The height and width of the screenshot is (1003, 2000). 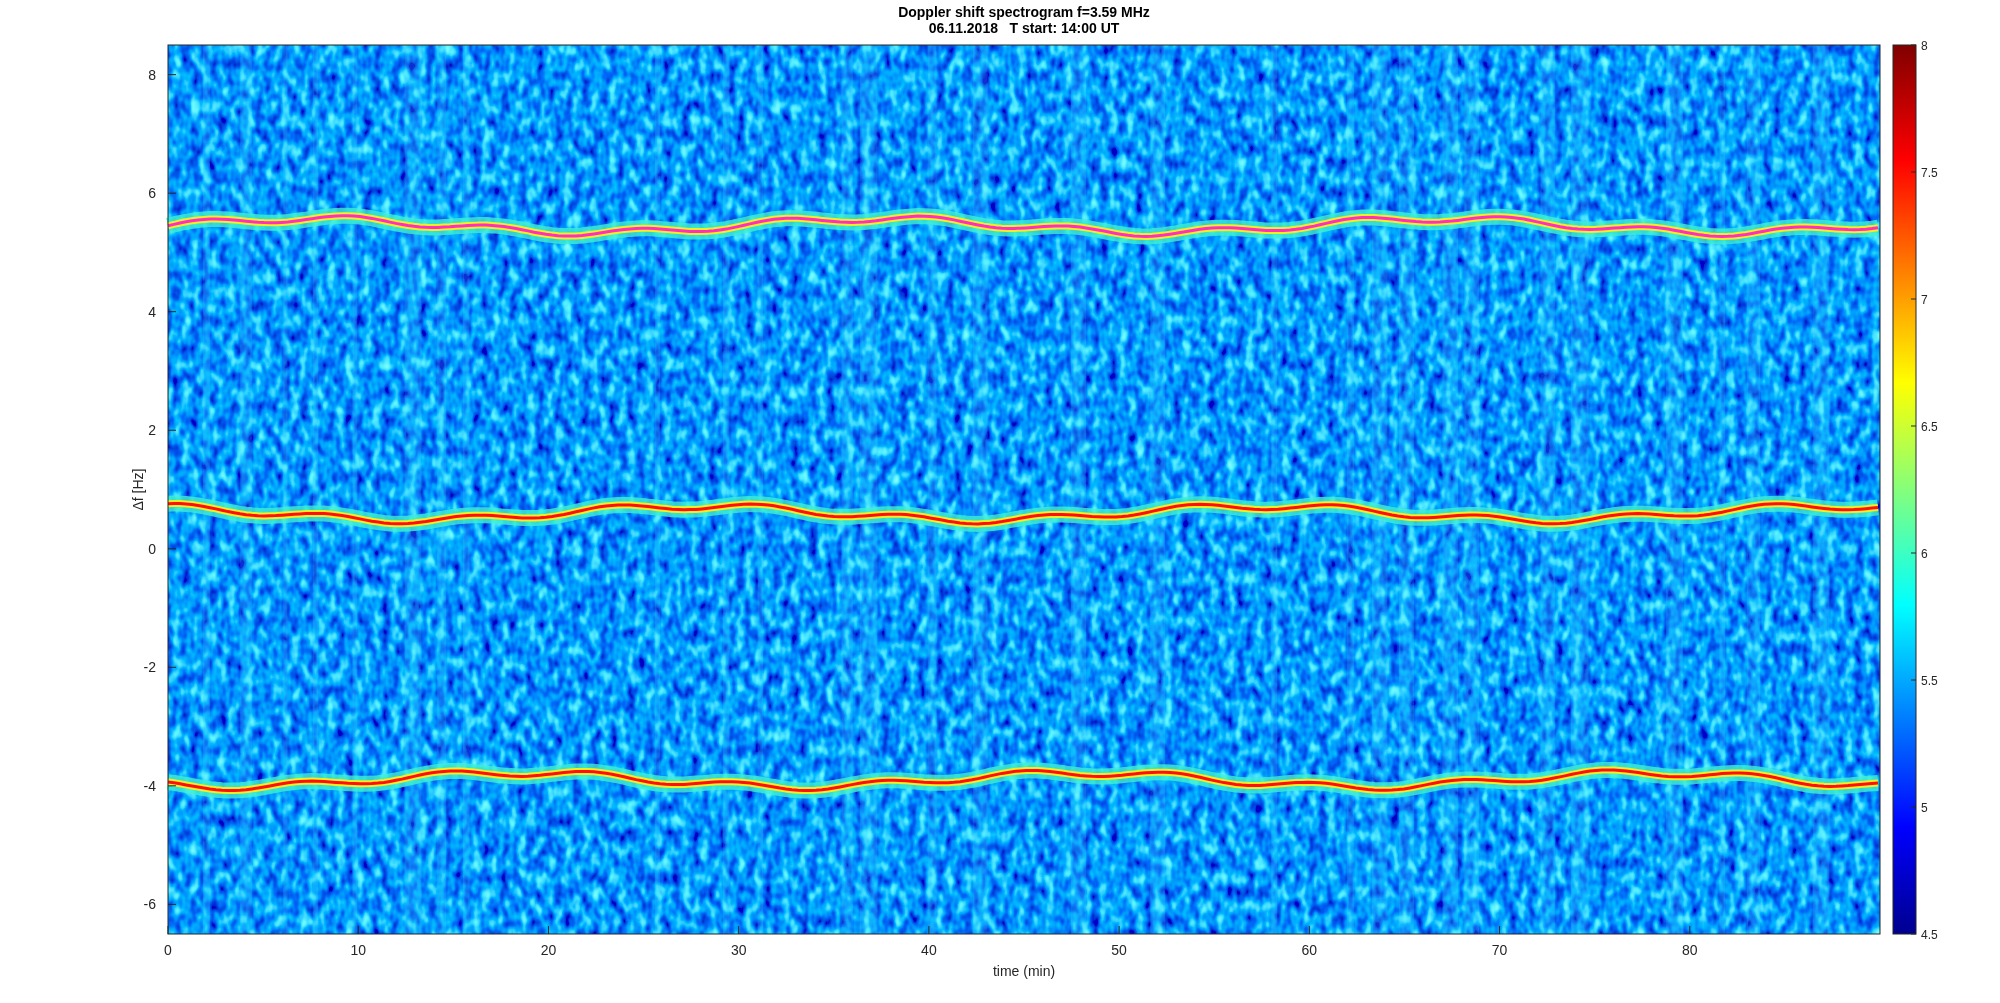 What do you see at coordinates (738, 950) in the screenshot?
I see `x-tick-label: 30` at bounding box center [738, 950].